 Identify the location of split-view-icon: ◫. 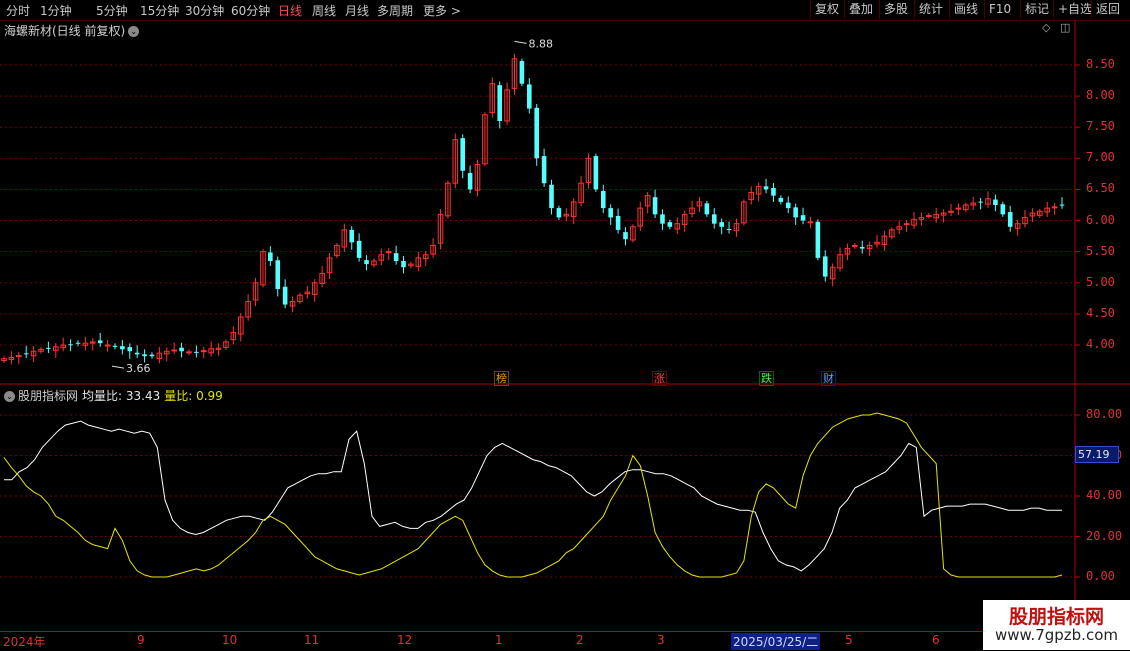
(1065, 27).